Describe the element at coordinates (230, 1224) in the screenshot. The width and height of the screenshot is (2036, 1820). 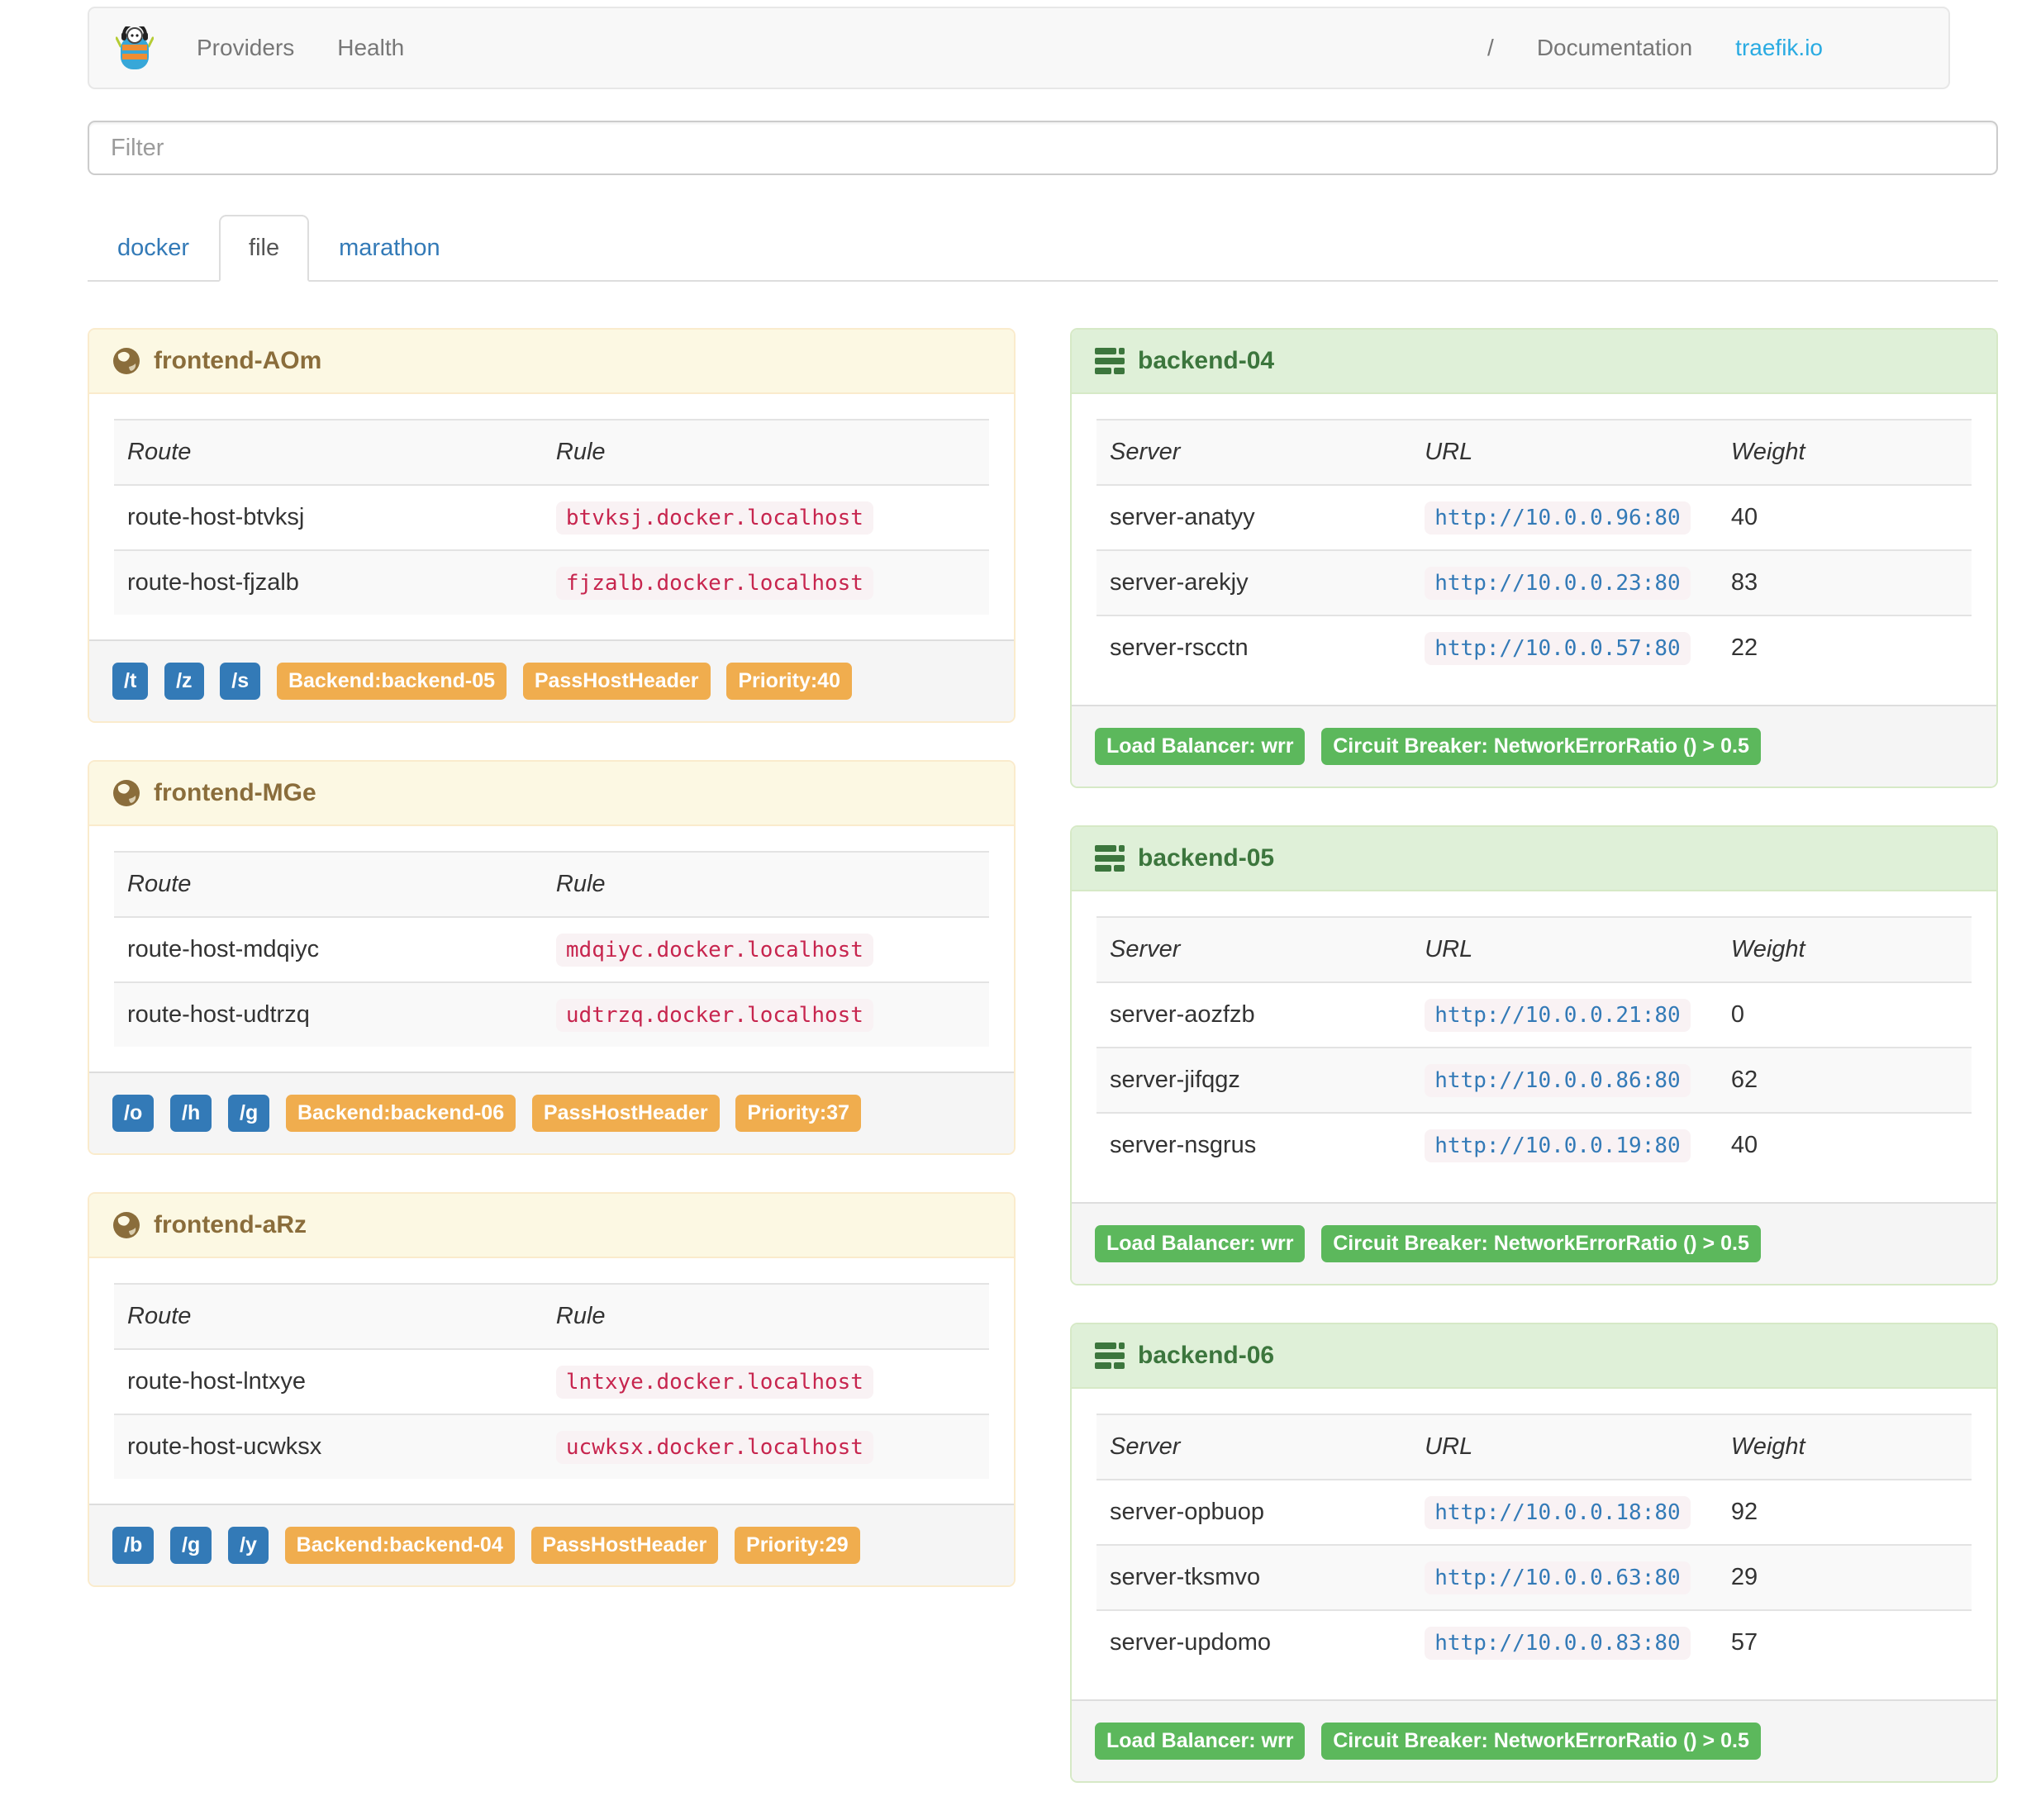
I see `frontend-title: frontend-aRz` at that location.